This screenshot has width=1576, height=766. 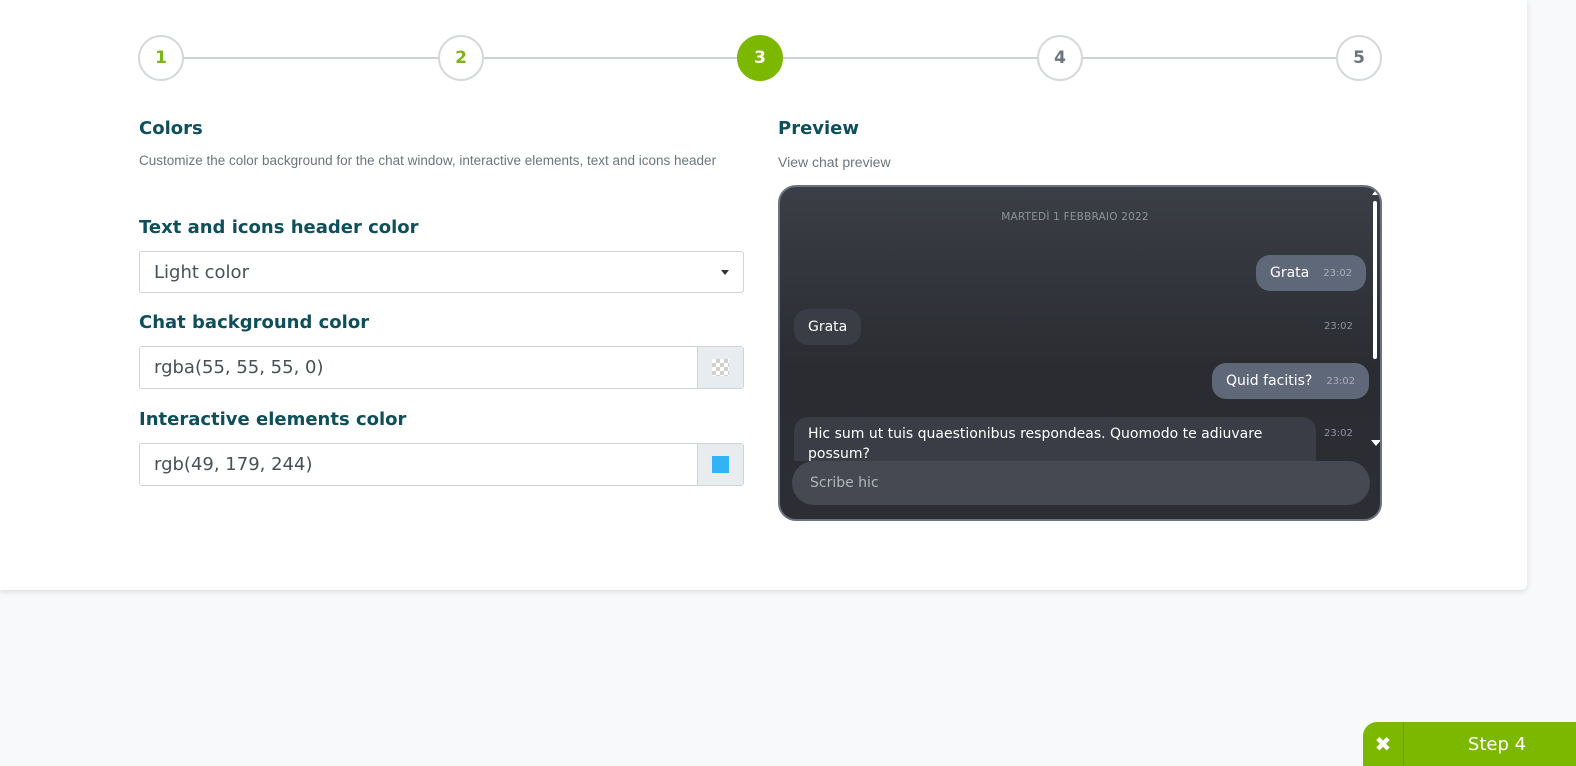 I want to click on chat-message-outgoing: Quid facitis? 23:02, so click(x=1291, y=381).